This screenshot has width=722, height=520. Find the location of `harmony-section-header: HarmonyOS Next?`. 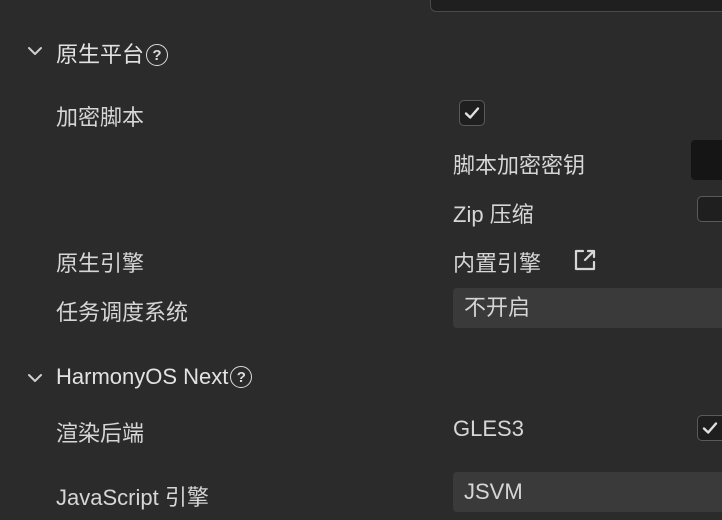

harmony-section-header: HarmonyOS Next? is located at coordinates (154, 377).